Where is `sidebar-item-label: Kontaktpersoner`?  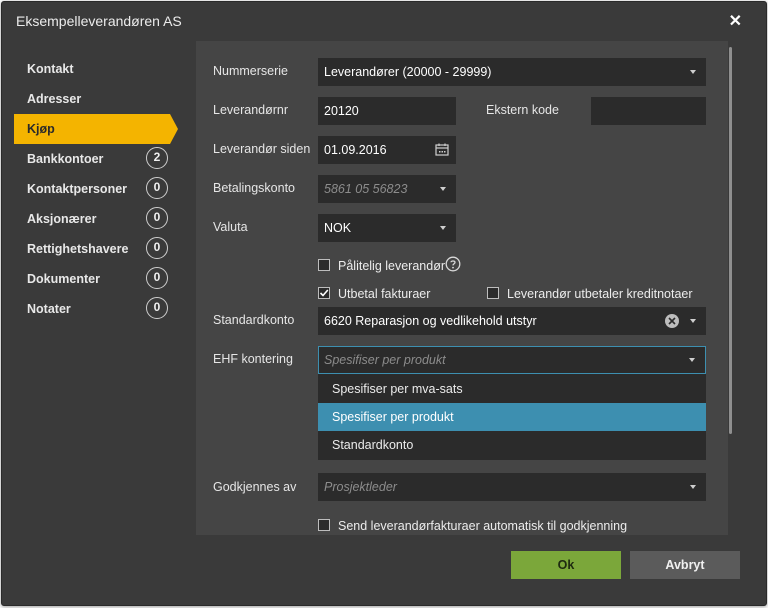 sidebar-item-label: Kontaktpersoner is located at coordinates (77, 189).